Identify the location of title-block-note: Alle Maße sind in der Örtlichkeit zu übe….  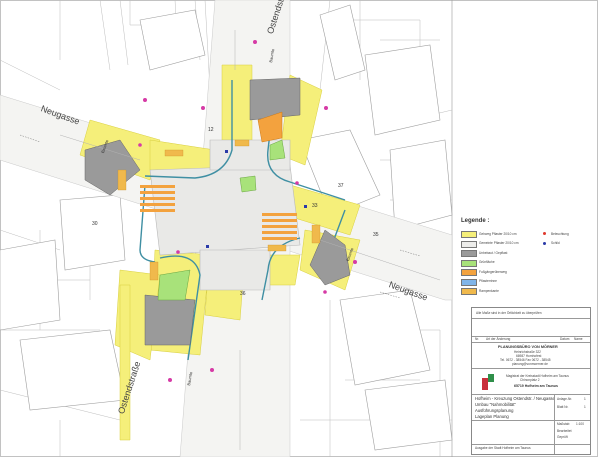
(509, 313).